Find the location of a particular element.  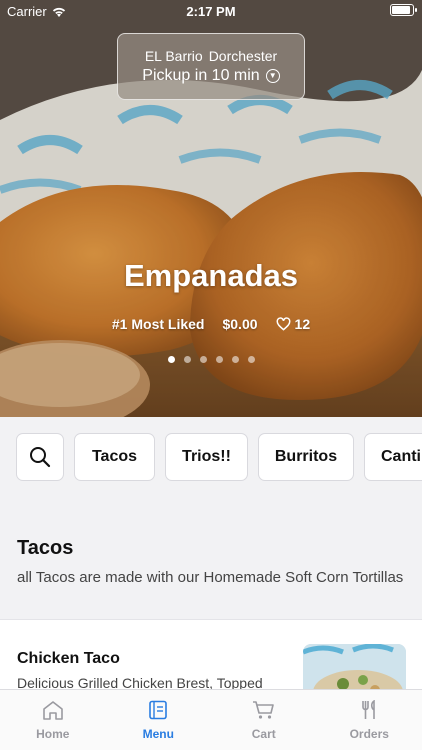

status-time: 2:17 PM is located at coordinates (211, 11).